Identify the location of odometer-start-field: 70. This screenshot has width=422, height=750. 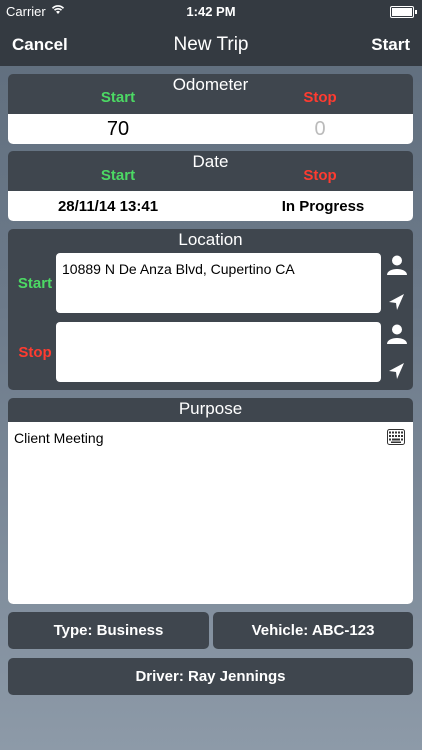
(118, 129).